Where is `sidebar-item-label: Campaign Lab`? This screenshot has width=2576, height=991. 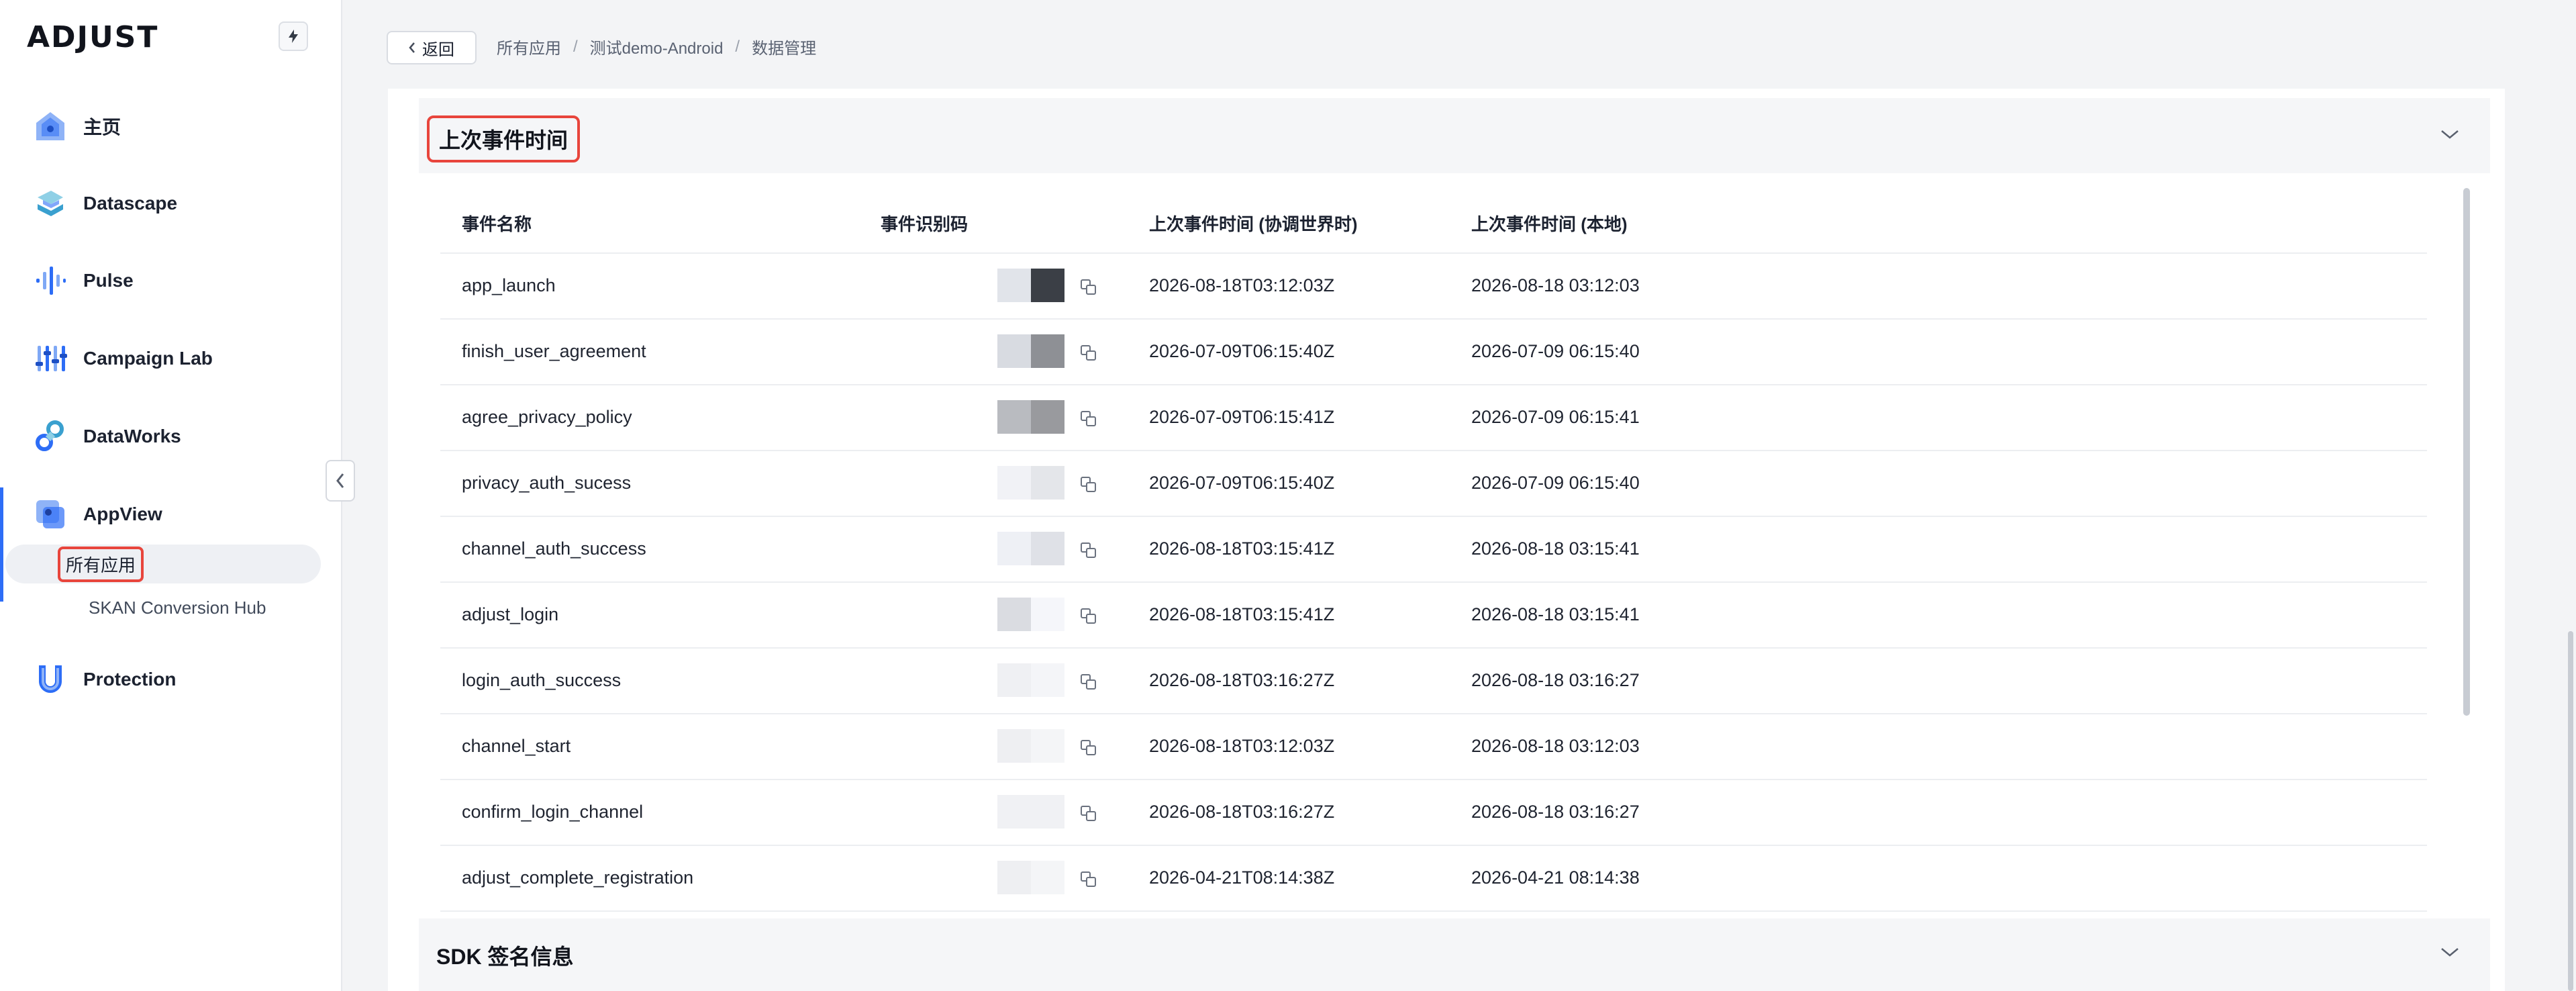
sidebar-item-label: Campaign Lab is located at coordinates (148, 359).